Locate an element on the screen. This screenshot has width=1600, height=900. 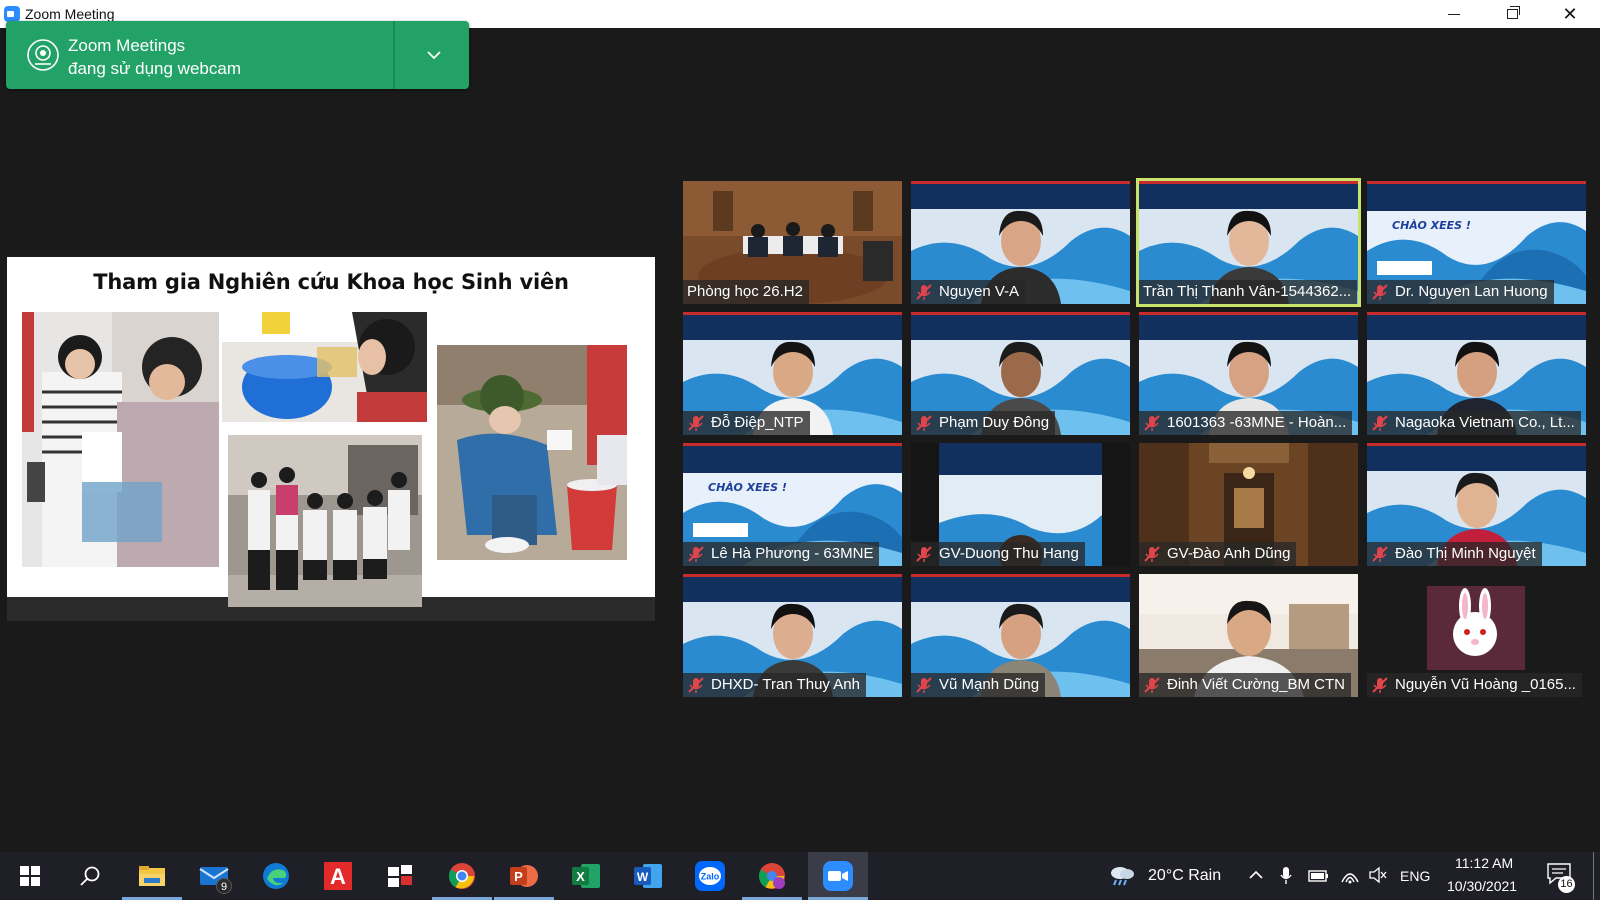
weather-text: 20°C Rain is located at coordinates (1184, 876).